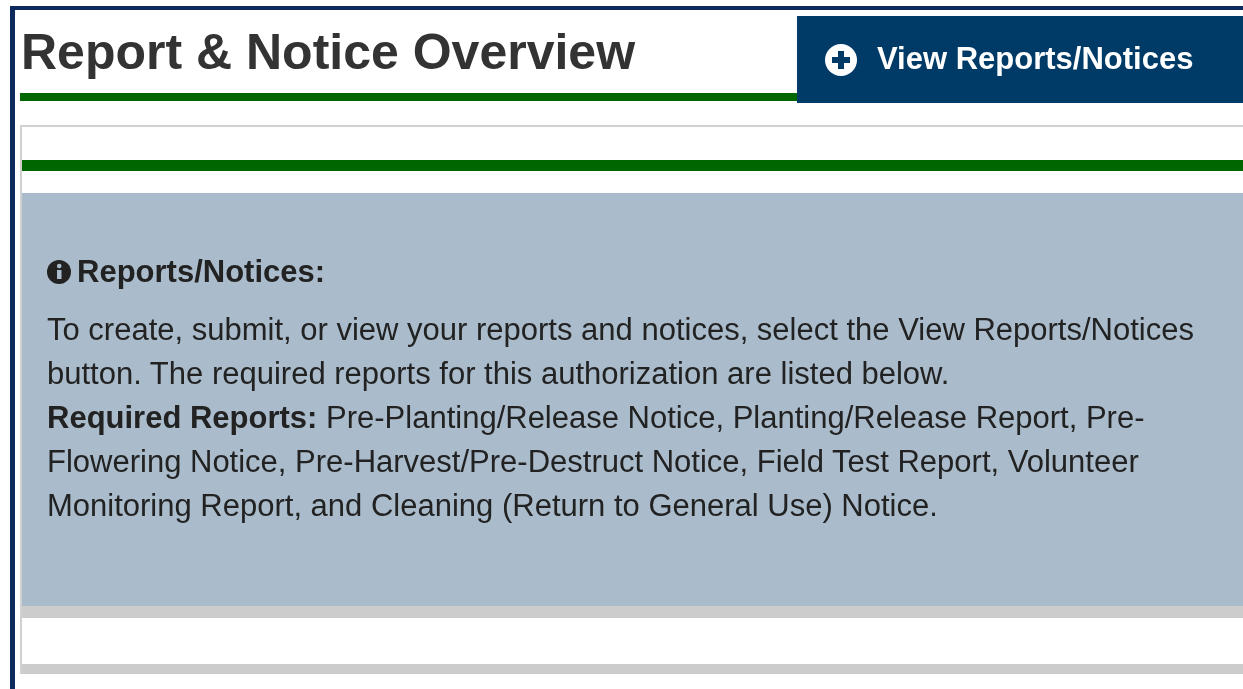 Image resolution: width=1243 pixels, height=689 pixels. I want to click on info-text: To create, submit, or view your reports and notices, select the View Reports/Notices button. The required reports for this authorization are listed below., so click(621, 351).